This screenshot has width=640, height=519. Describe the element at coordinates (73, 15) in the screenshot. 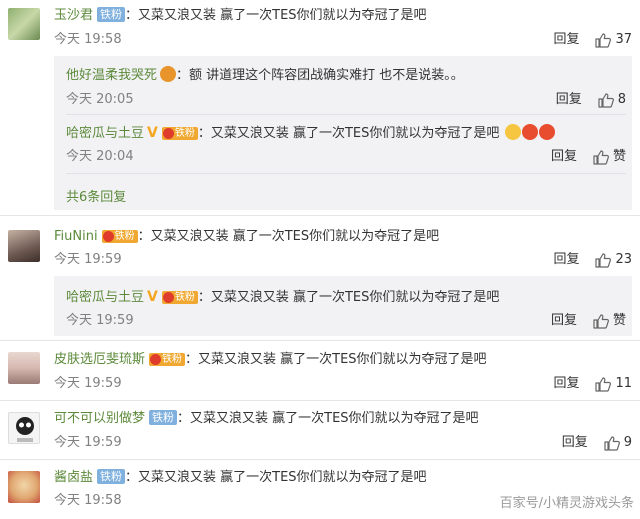

I see `username: 玉沙君` at that location.